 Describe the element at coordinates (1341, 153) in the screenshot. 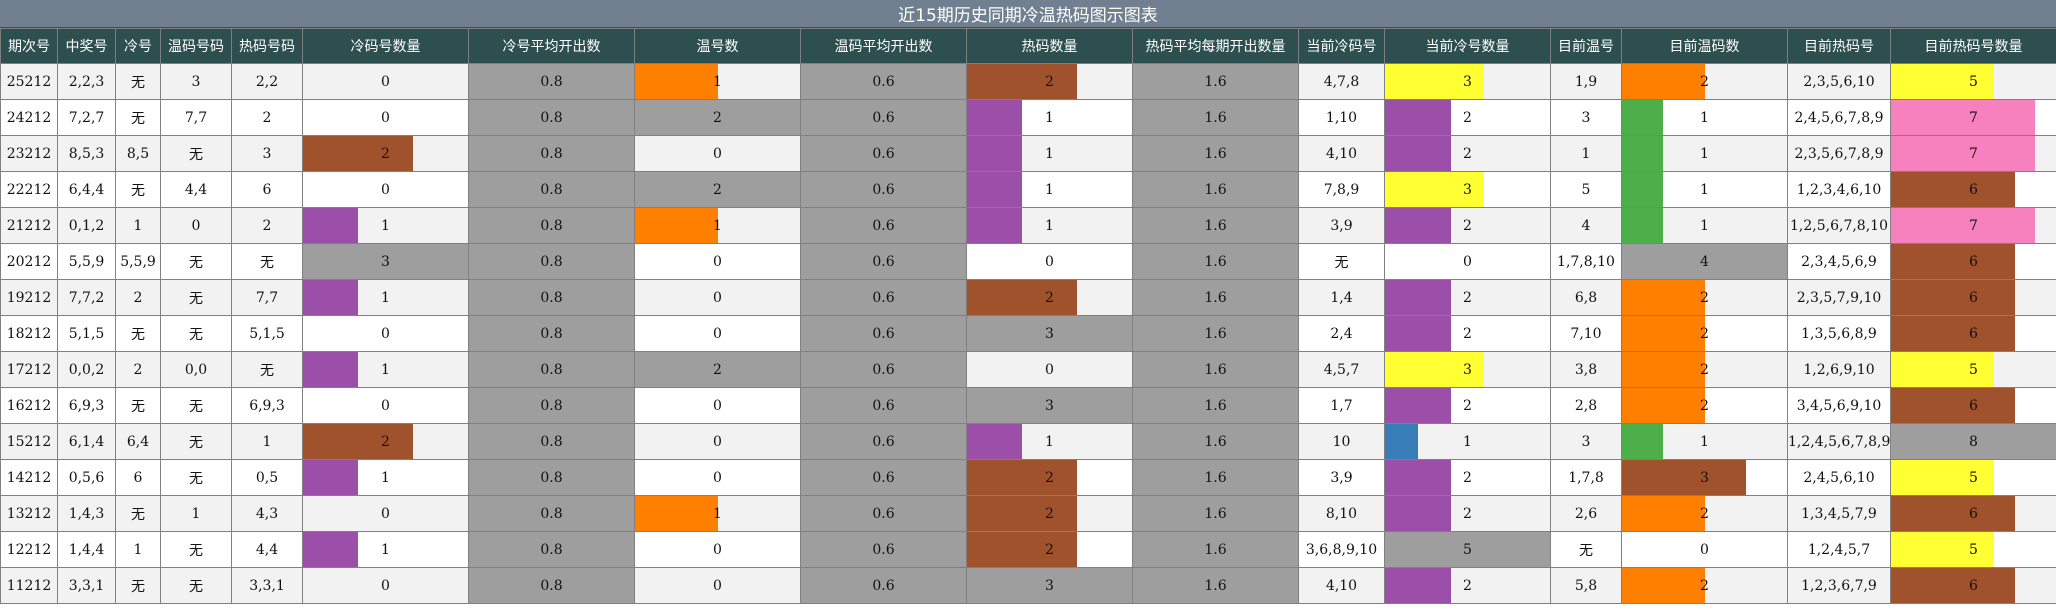

I see `table-cell: 4,10` at that location.